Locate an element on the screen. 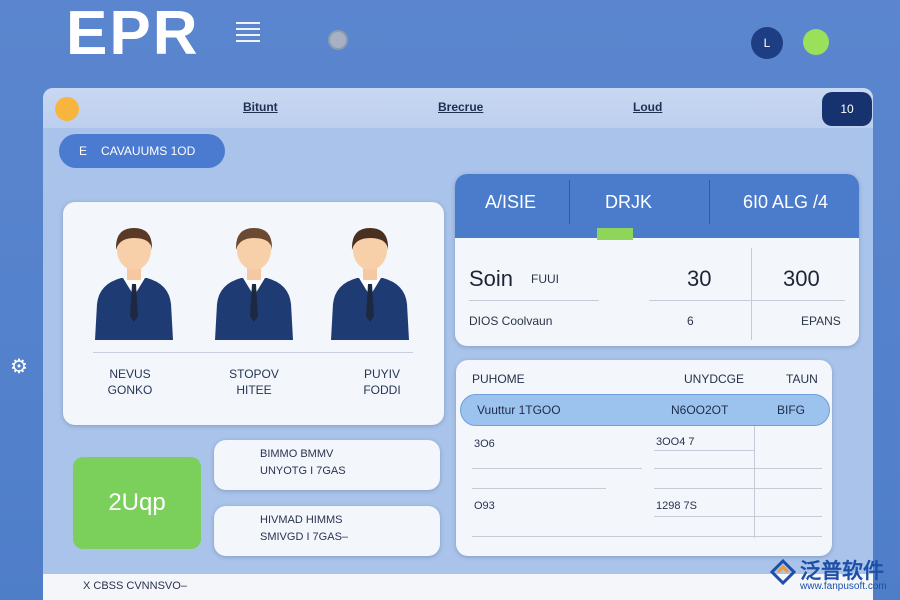 The image size is (900, 600). status-text: X CBSS CVNNSVO– is located at coordinates (135, 586).